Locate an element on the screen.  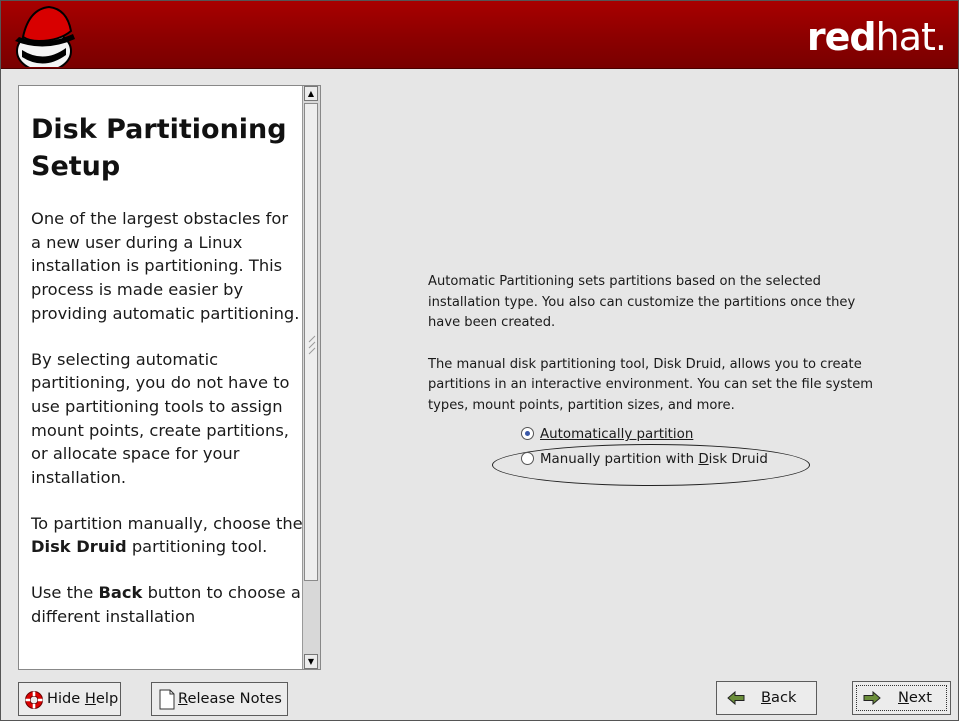
release-notes-text: elease Notes is located at coordinates (234, 698).